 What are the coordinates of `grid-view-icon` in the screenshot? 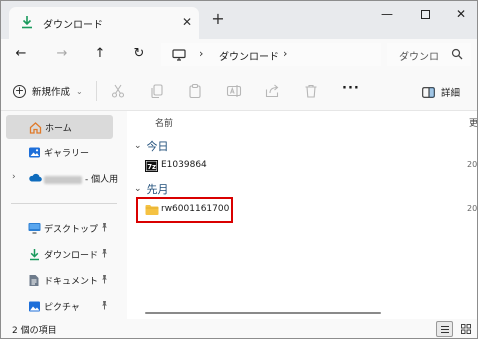 It's located at (465, 329).